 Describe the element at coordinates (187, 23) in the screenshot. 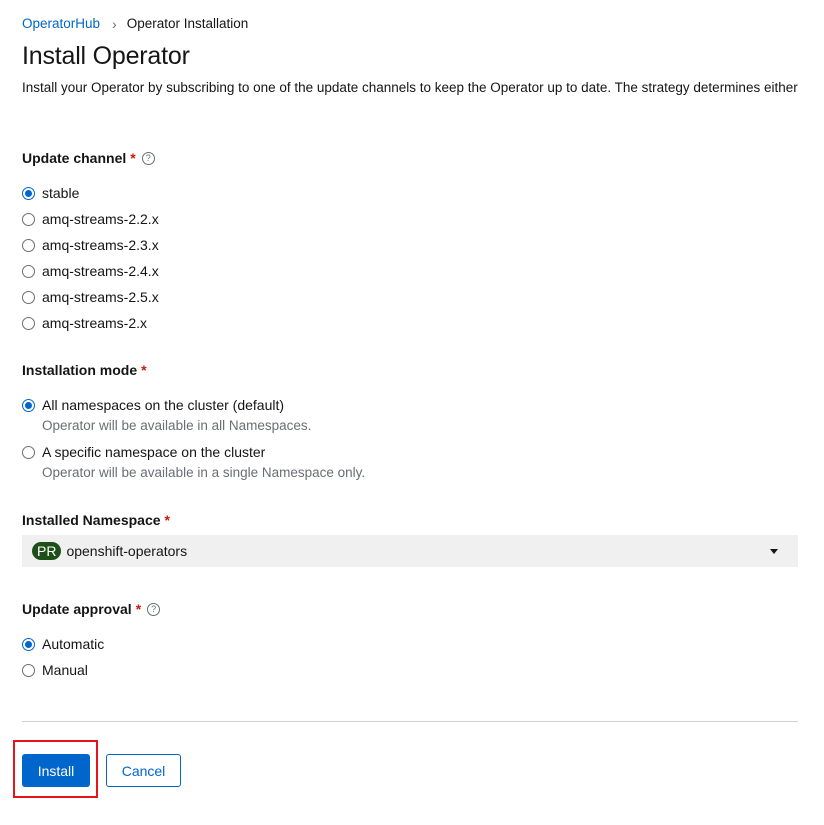

I see `breadcrumb-current: Operator Installation` at that location.